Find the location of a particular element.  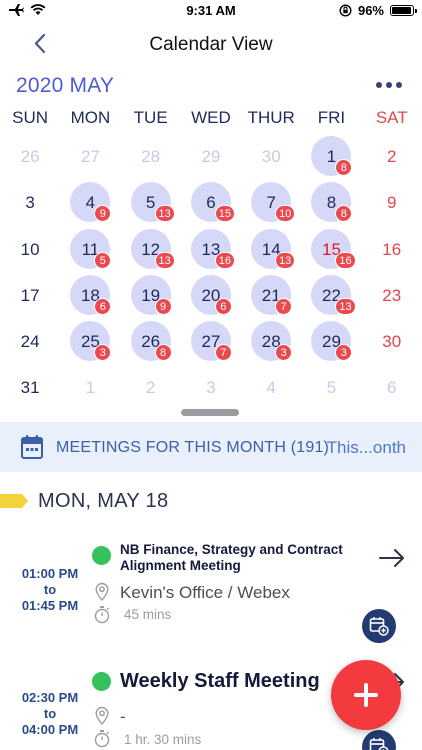

navigation-bar: Calendar View is located at coordinates (211, 44).